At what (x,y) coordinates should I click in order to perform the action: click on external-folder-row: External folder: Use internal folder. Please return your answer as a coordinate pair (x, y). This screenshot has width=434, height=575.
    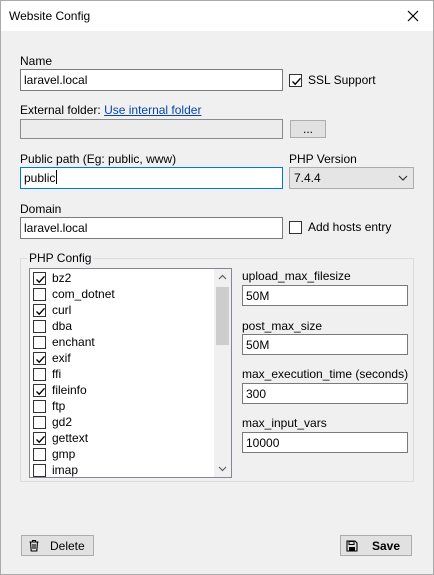
    Looking at the image, I should click on (110, 110).